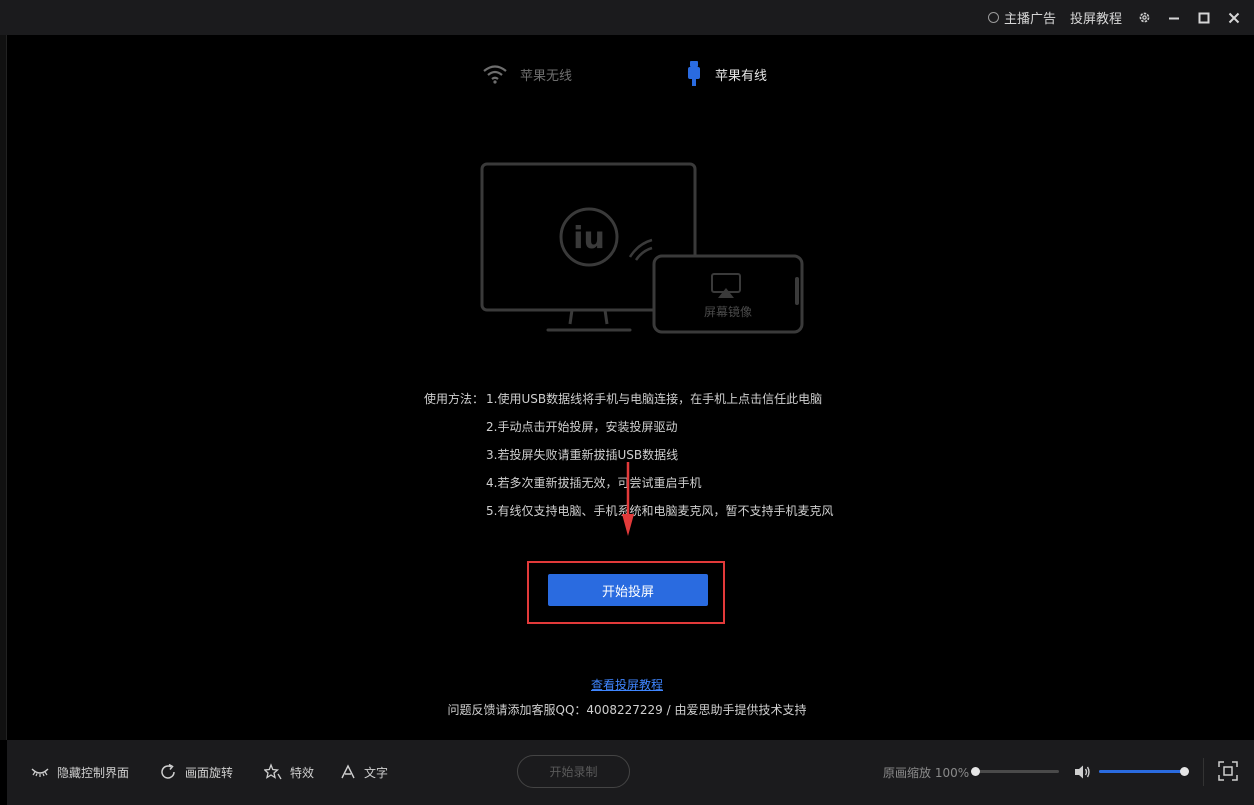 This screenshot has width=1254, height=805. I want to click on connection-tabs: 苹果无线 苹果有线, so click(624, 74).